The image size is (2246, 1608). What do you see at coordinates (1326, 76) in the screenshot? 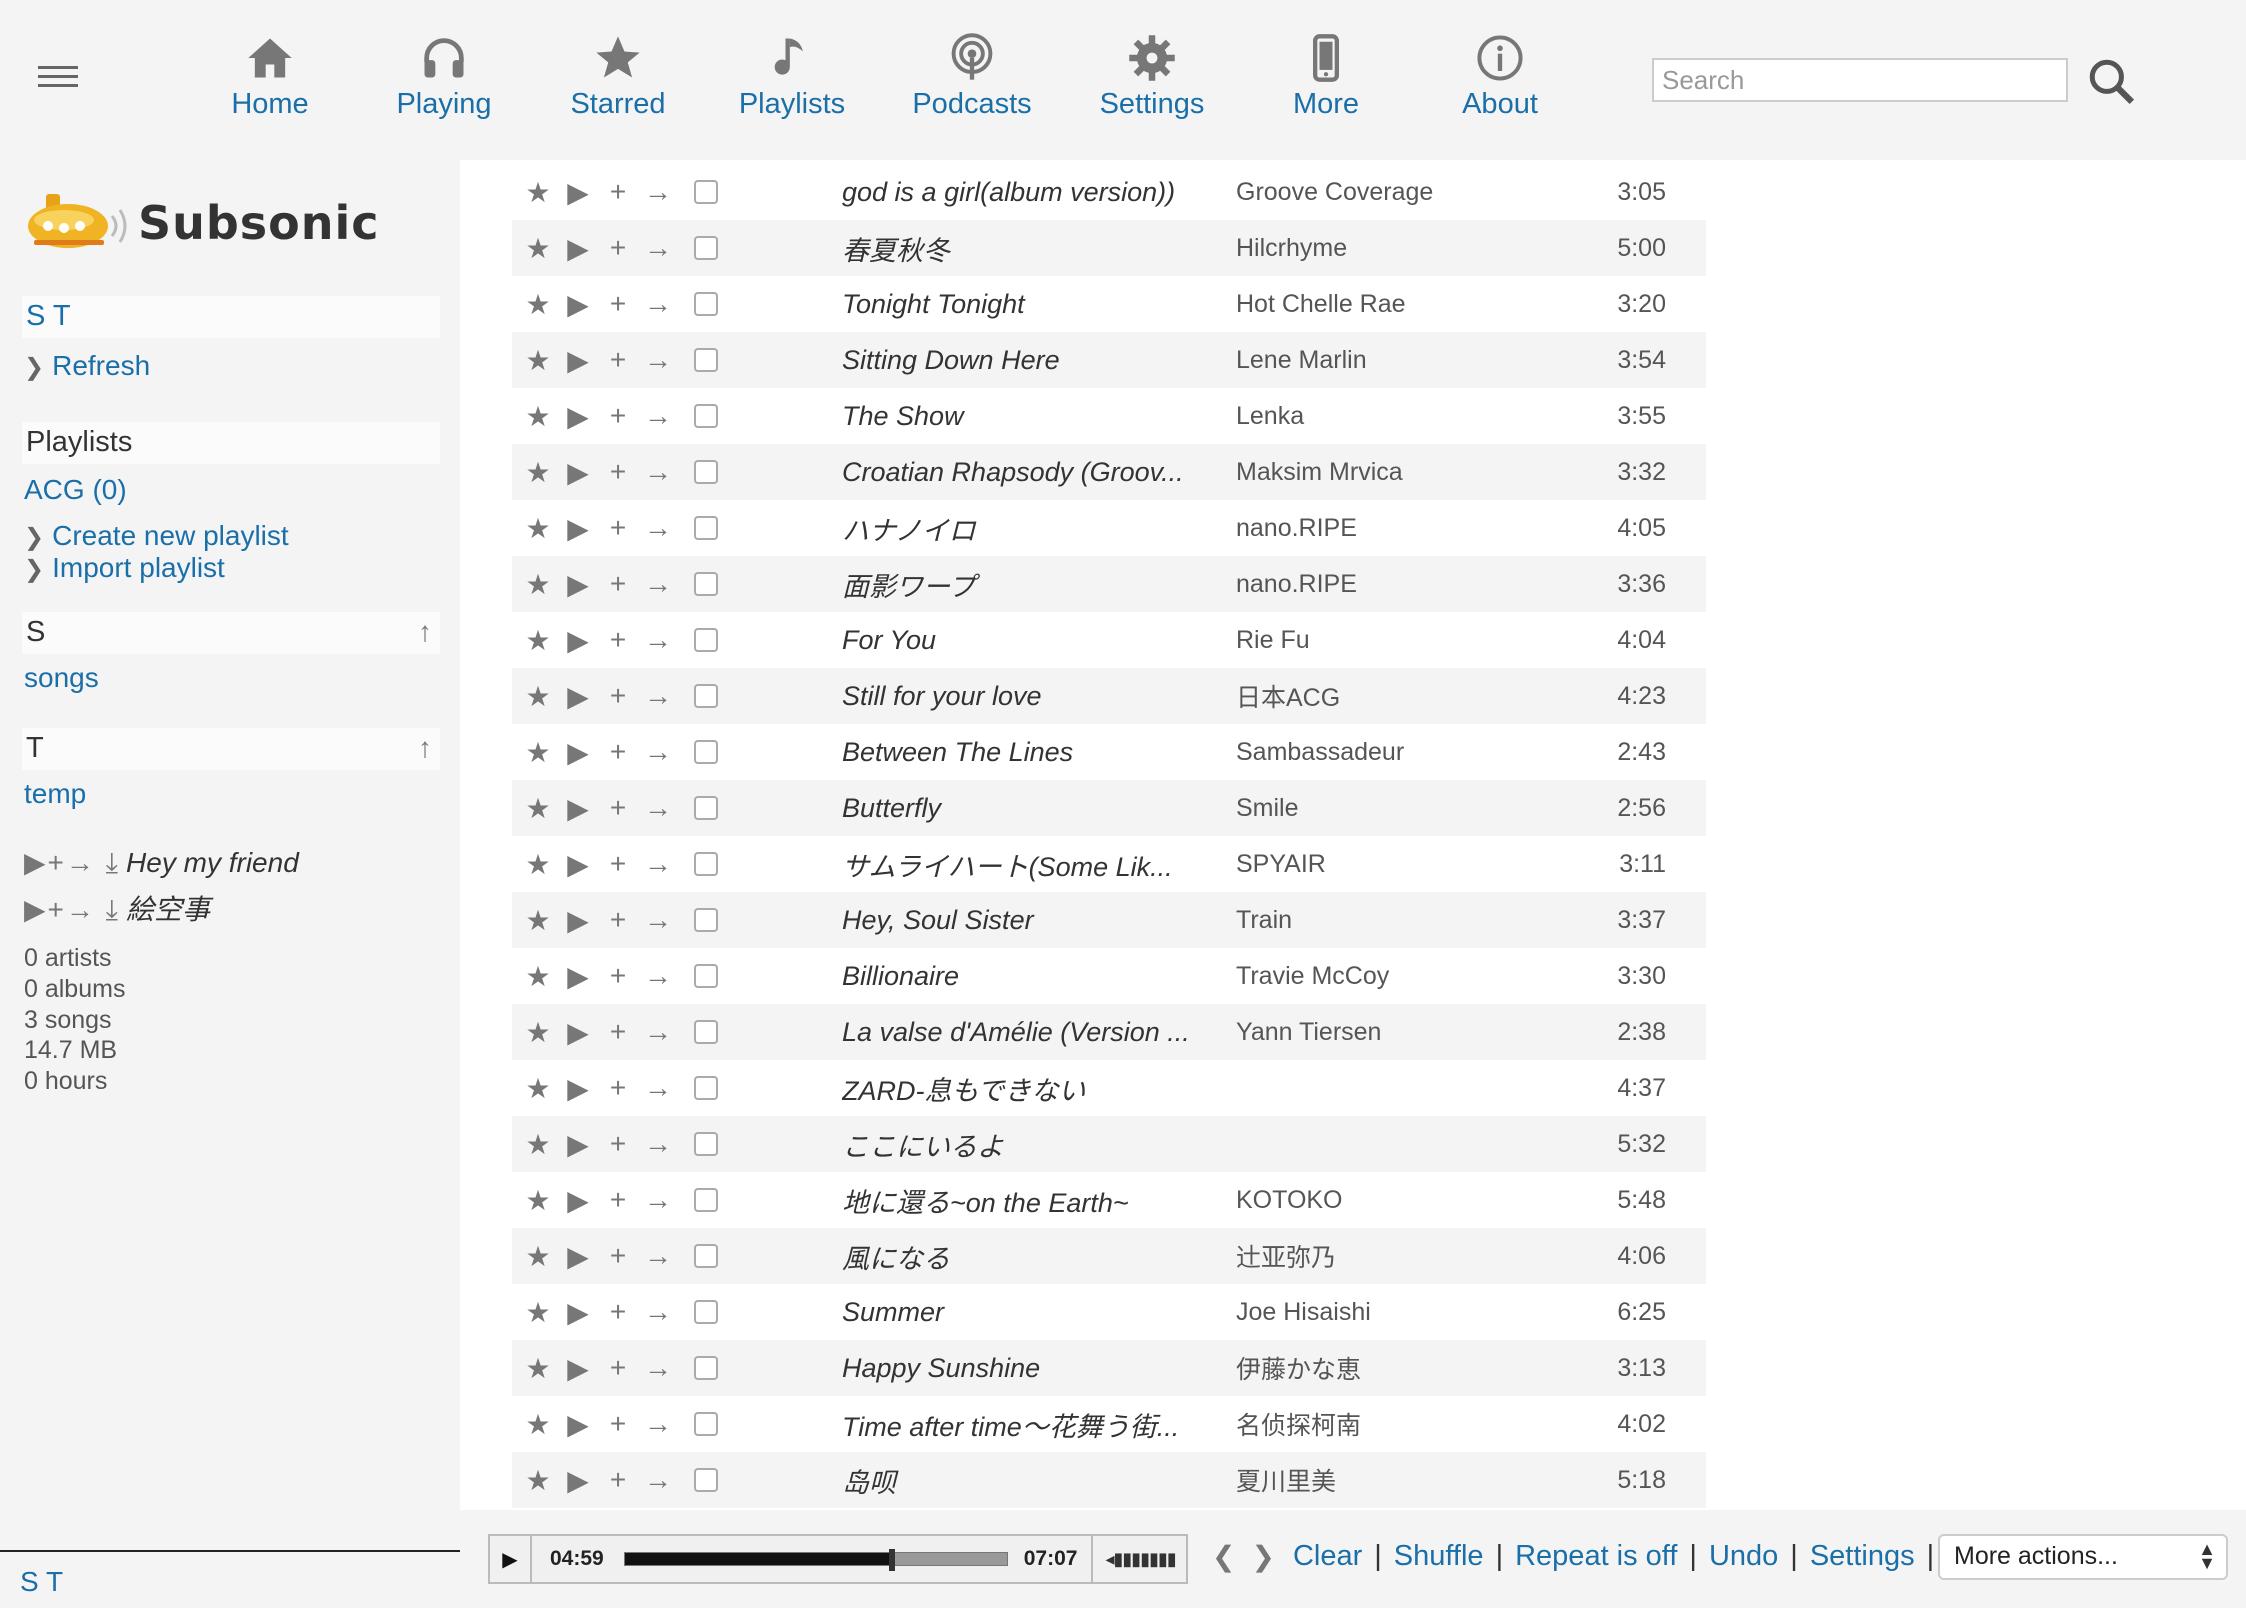
I see `nav-more: More` at bounding box center [1326, 76].